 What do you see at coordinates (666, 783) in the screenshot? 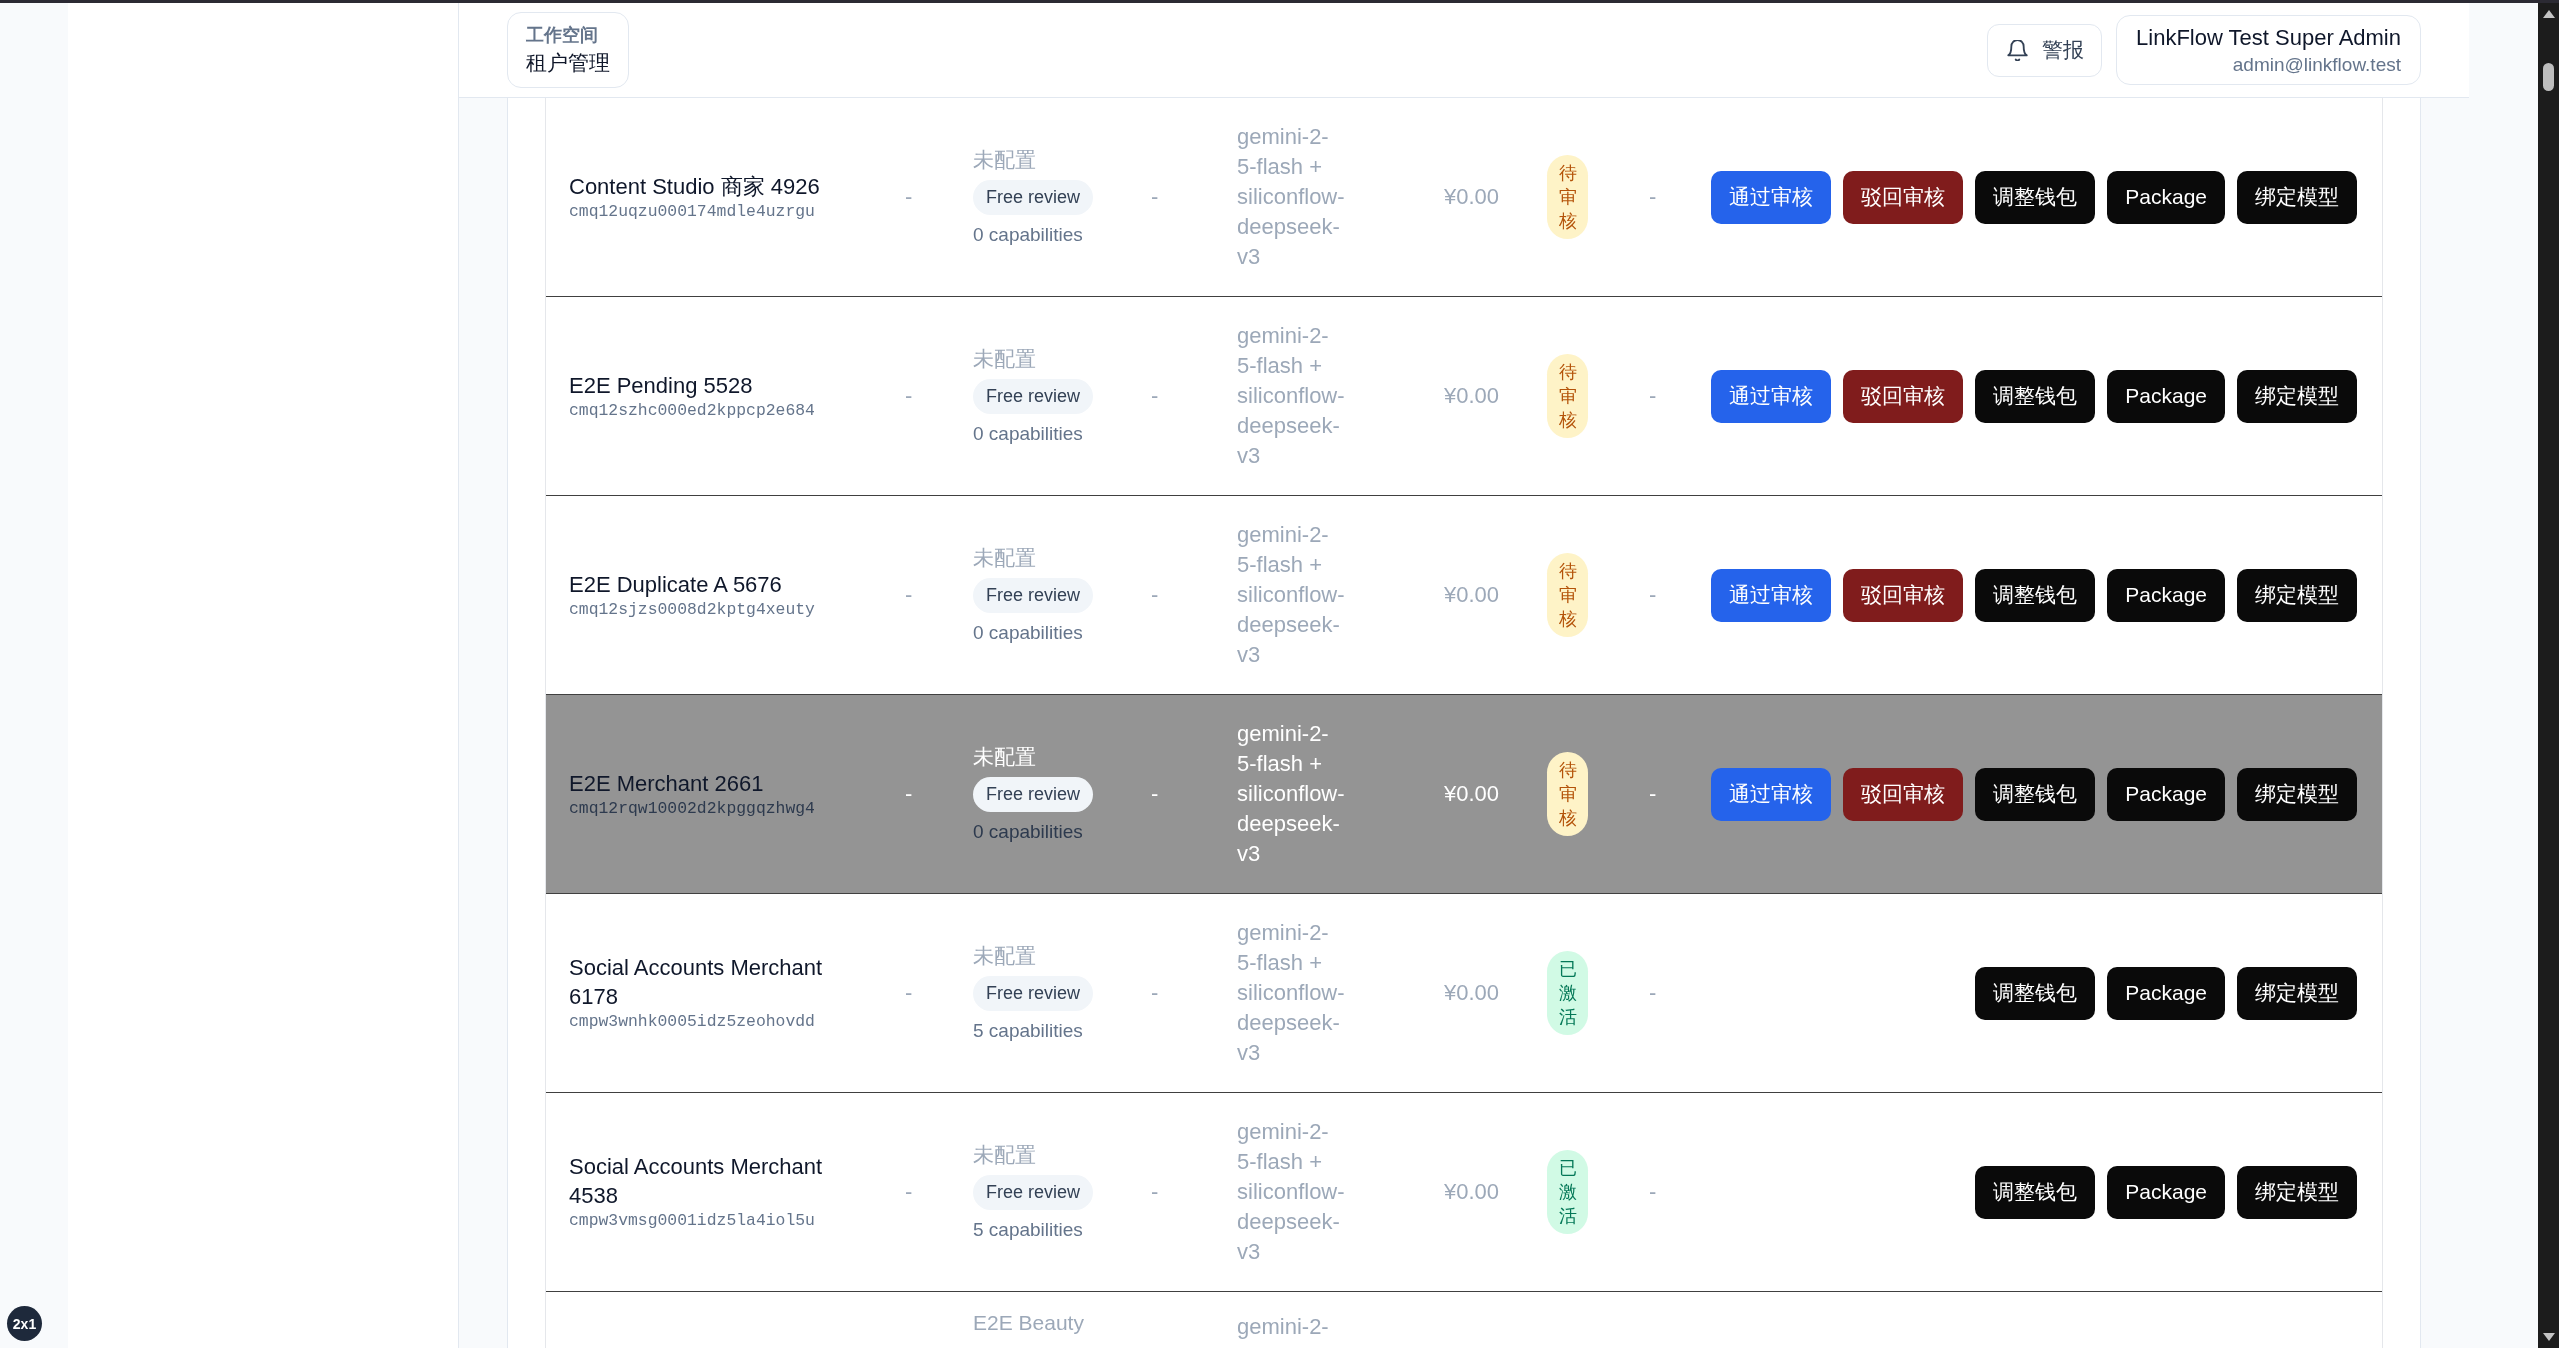
I see `merchant-name: E2E Merchant 2661` at bounding box center [666, 783].